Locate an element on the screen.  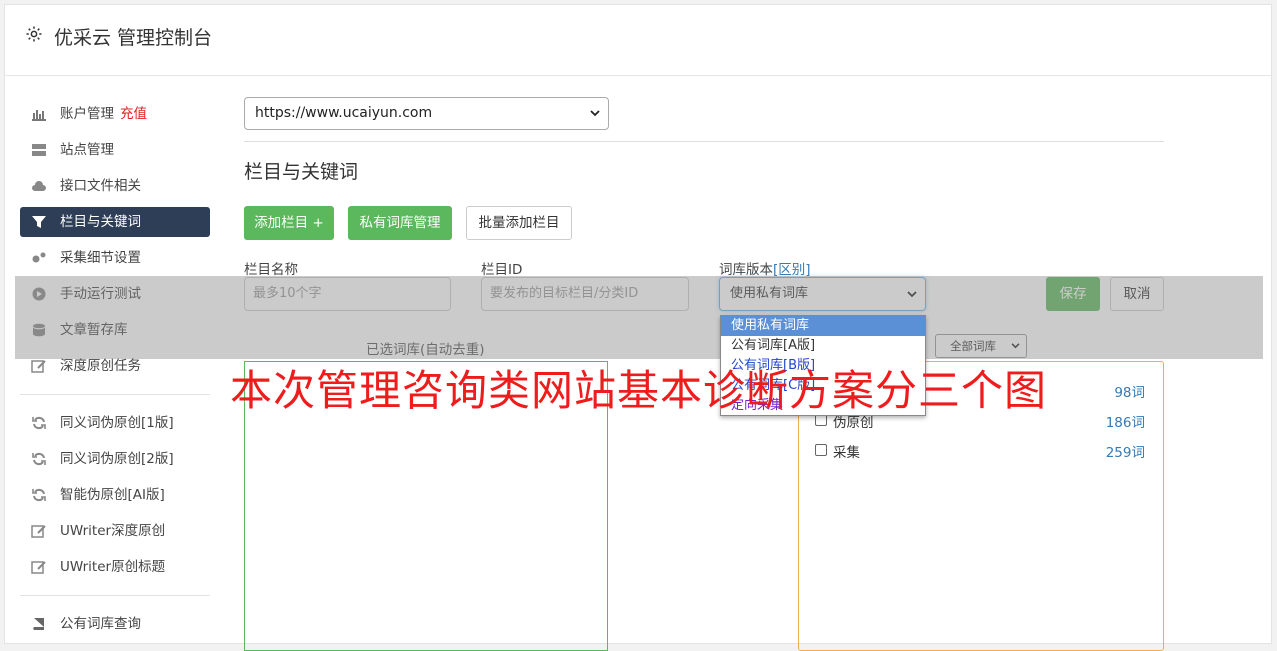
site-select-value: https://www.ucaiyun.com is located at coordinates (344, 113).